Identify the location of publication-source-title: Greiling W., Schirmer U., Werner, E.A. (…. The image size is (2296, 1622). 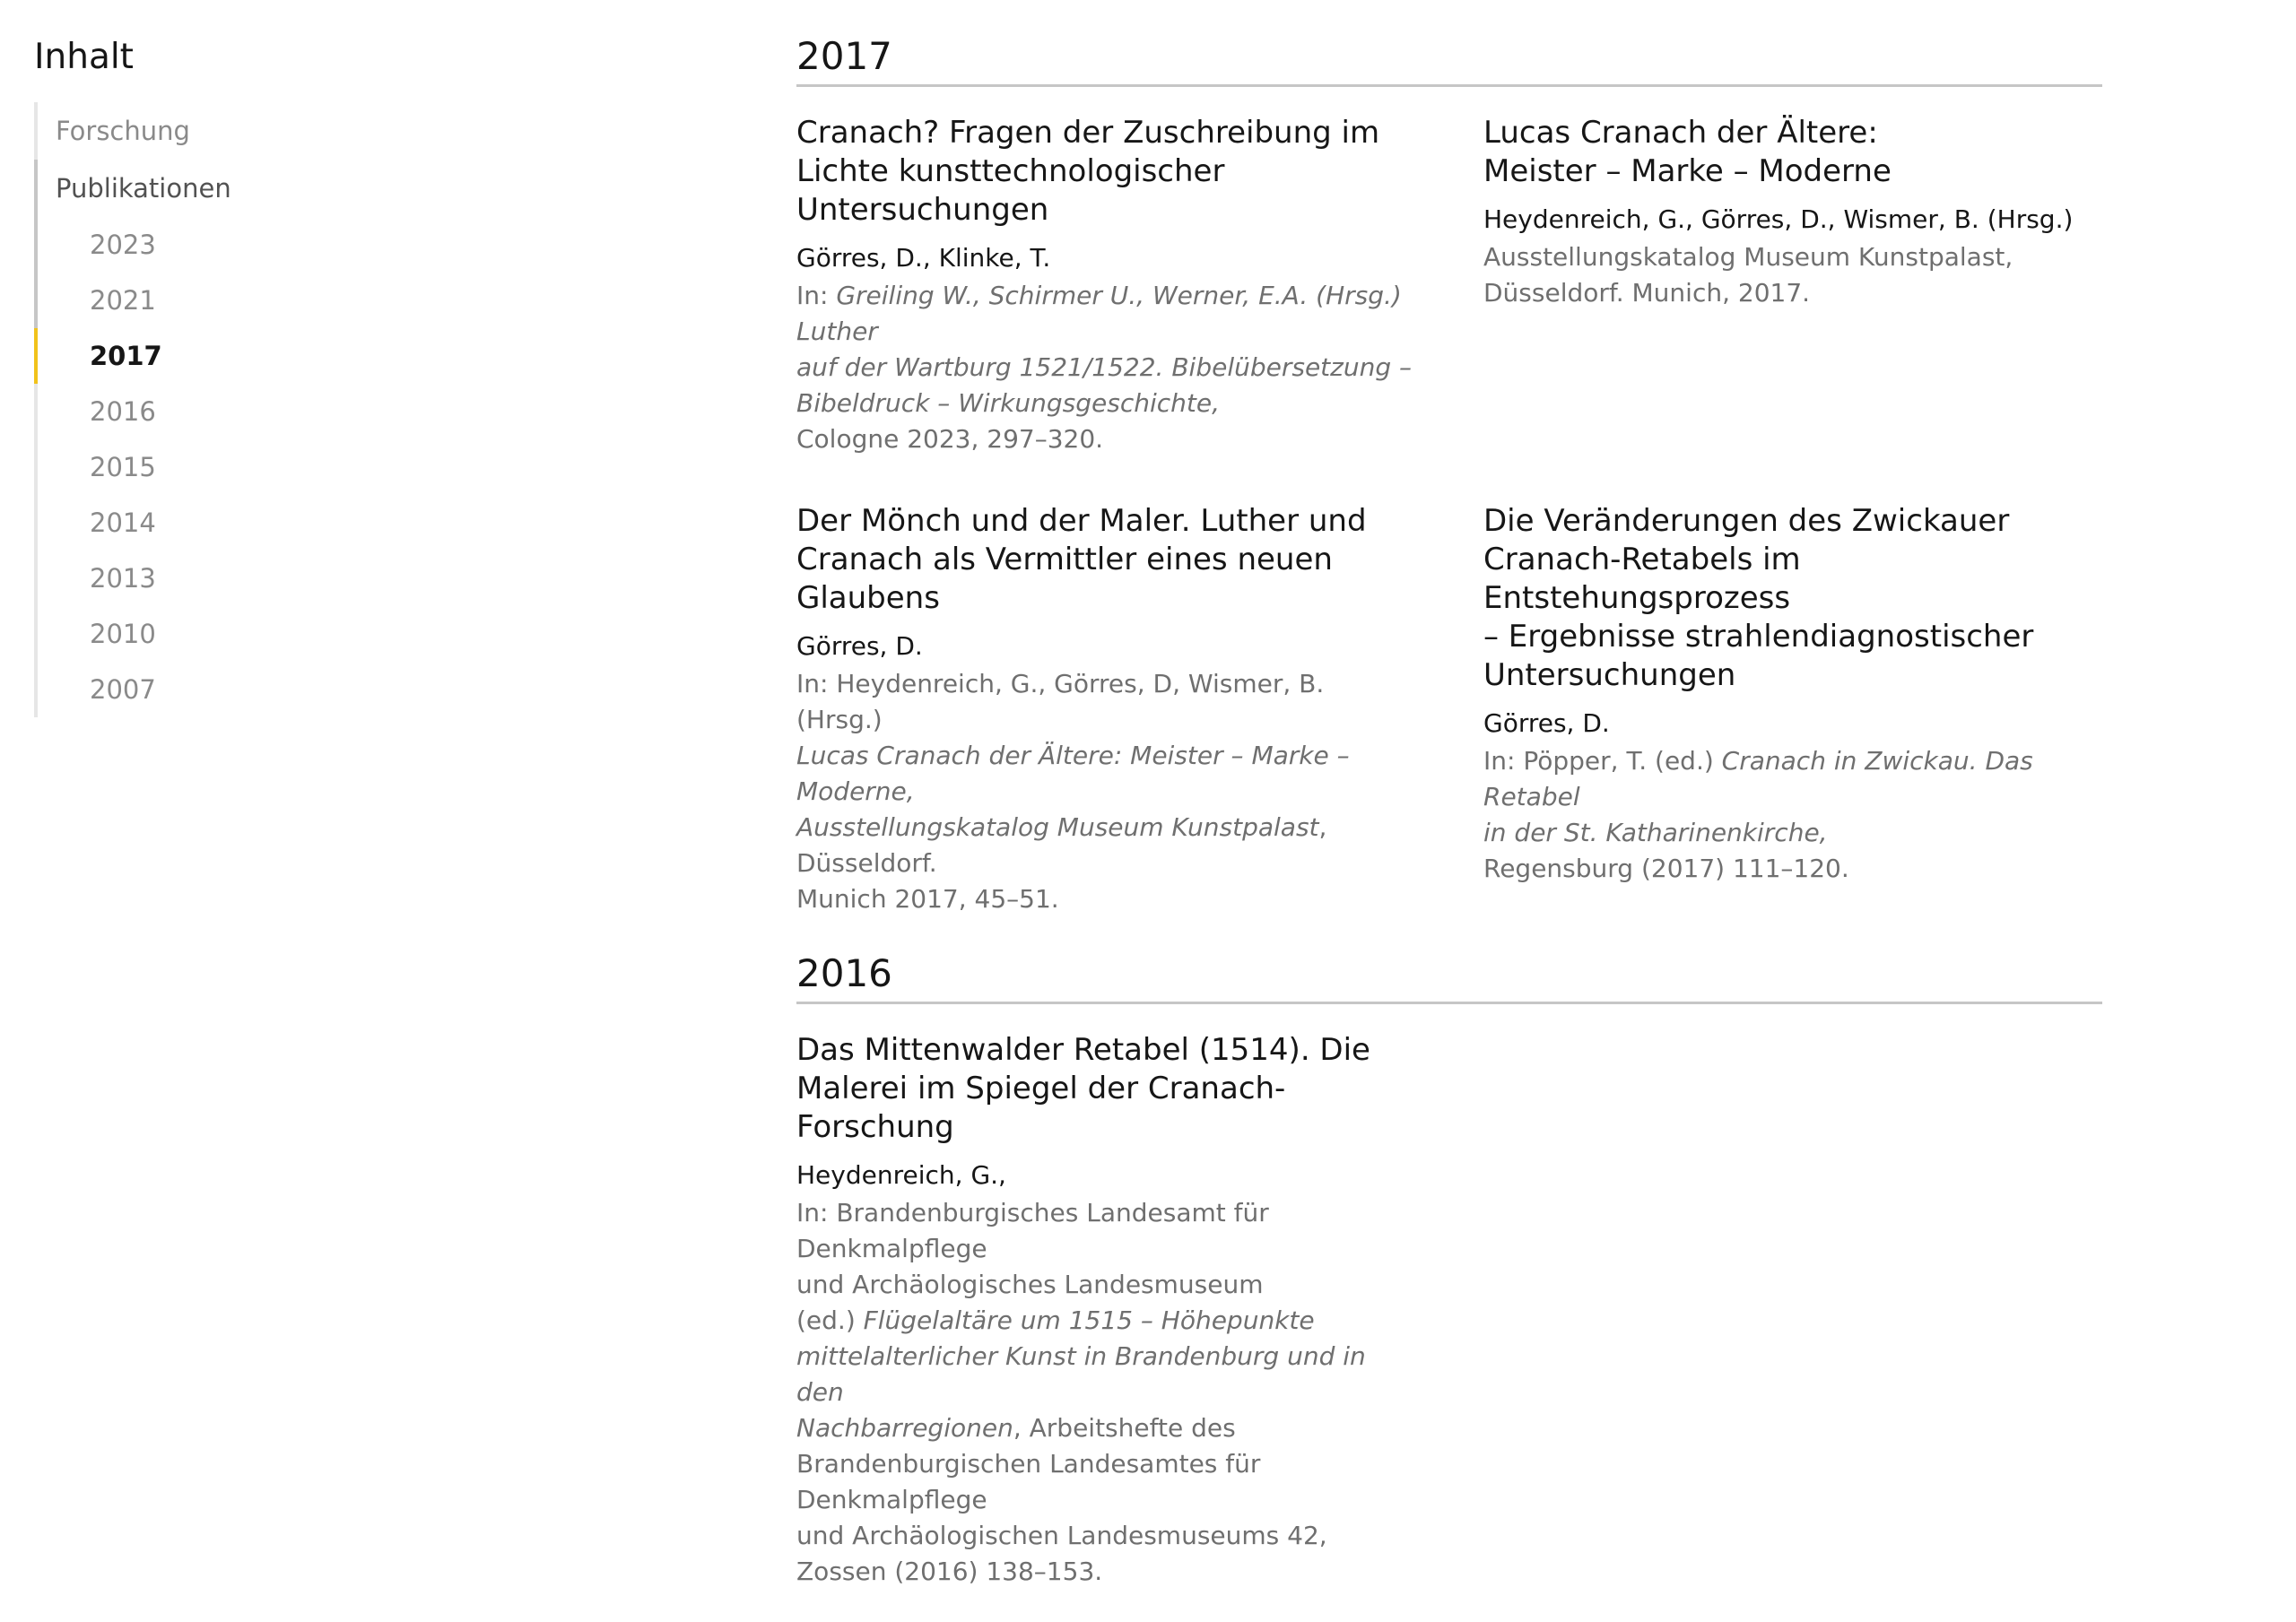
(1099, 313).